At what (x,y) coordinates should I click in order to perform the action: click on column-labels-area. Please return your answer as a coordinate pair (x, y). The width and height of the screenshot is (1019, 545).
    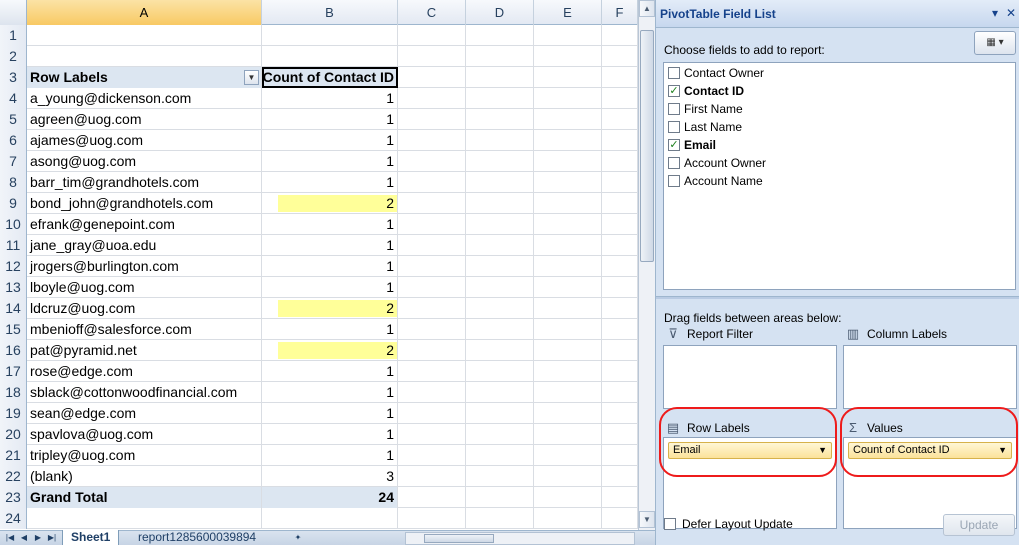
    Looking at the image, I should click on (930, 377).